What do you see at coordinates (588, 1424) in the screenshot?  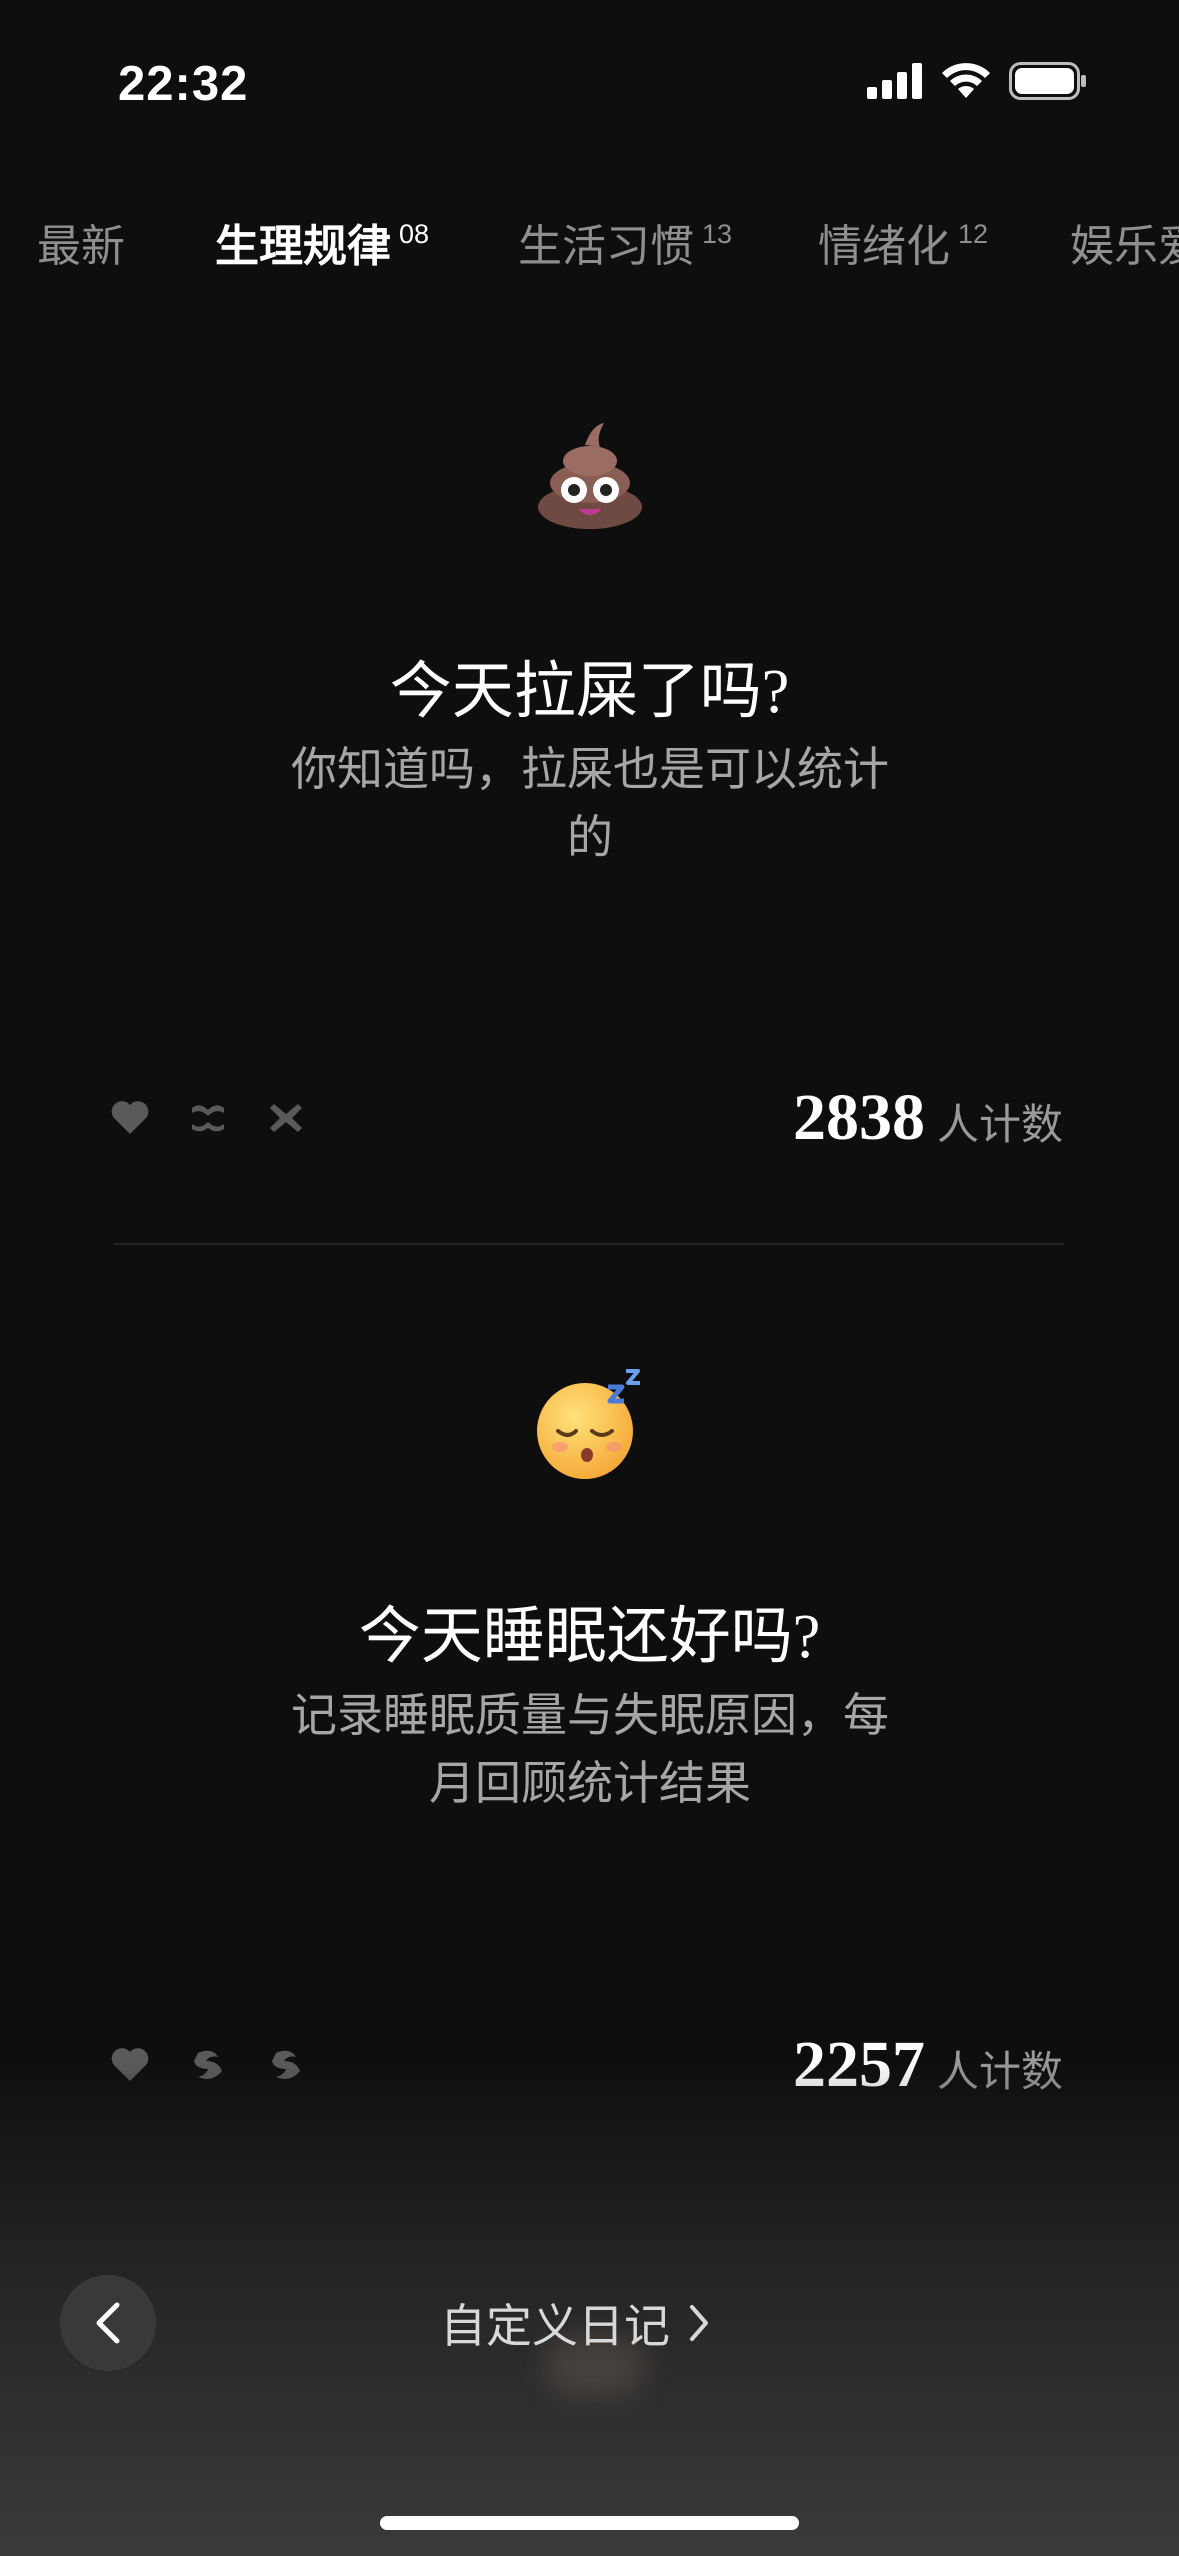 I see `sleeping-face-emoji-icon` at bounding box center [588, 1424].